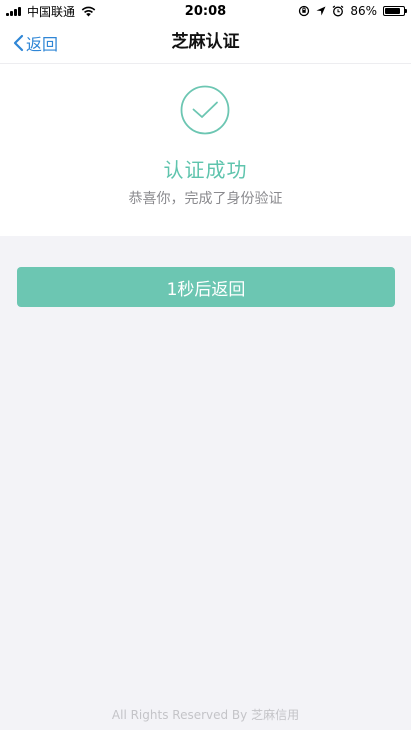 This screenshot has height=730, width=411. I want to click on return-button-label: 1秒后返回, so click(206, 289).